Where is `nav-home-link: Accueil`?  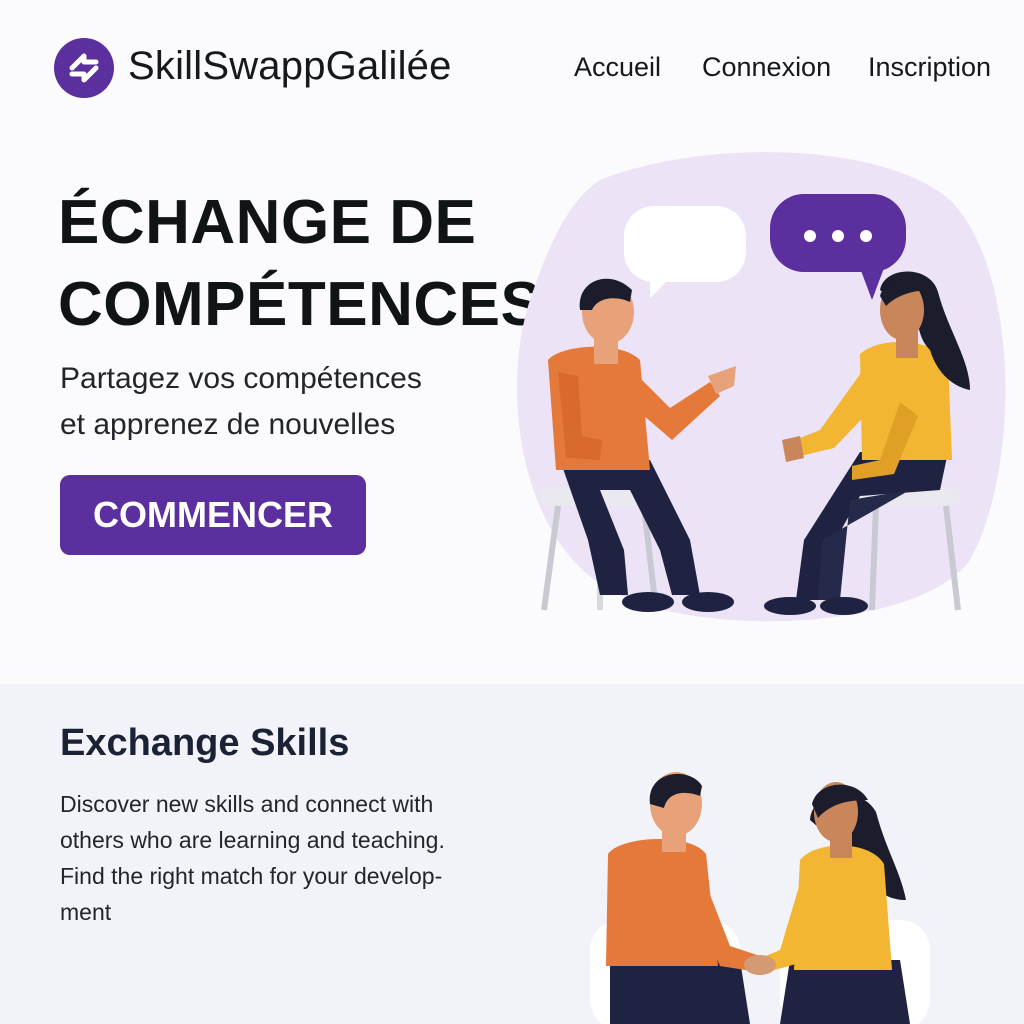 nav-home-link: Accueil is located at coordinates (617, 67).